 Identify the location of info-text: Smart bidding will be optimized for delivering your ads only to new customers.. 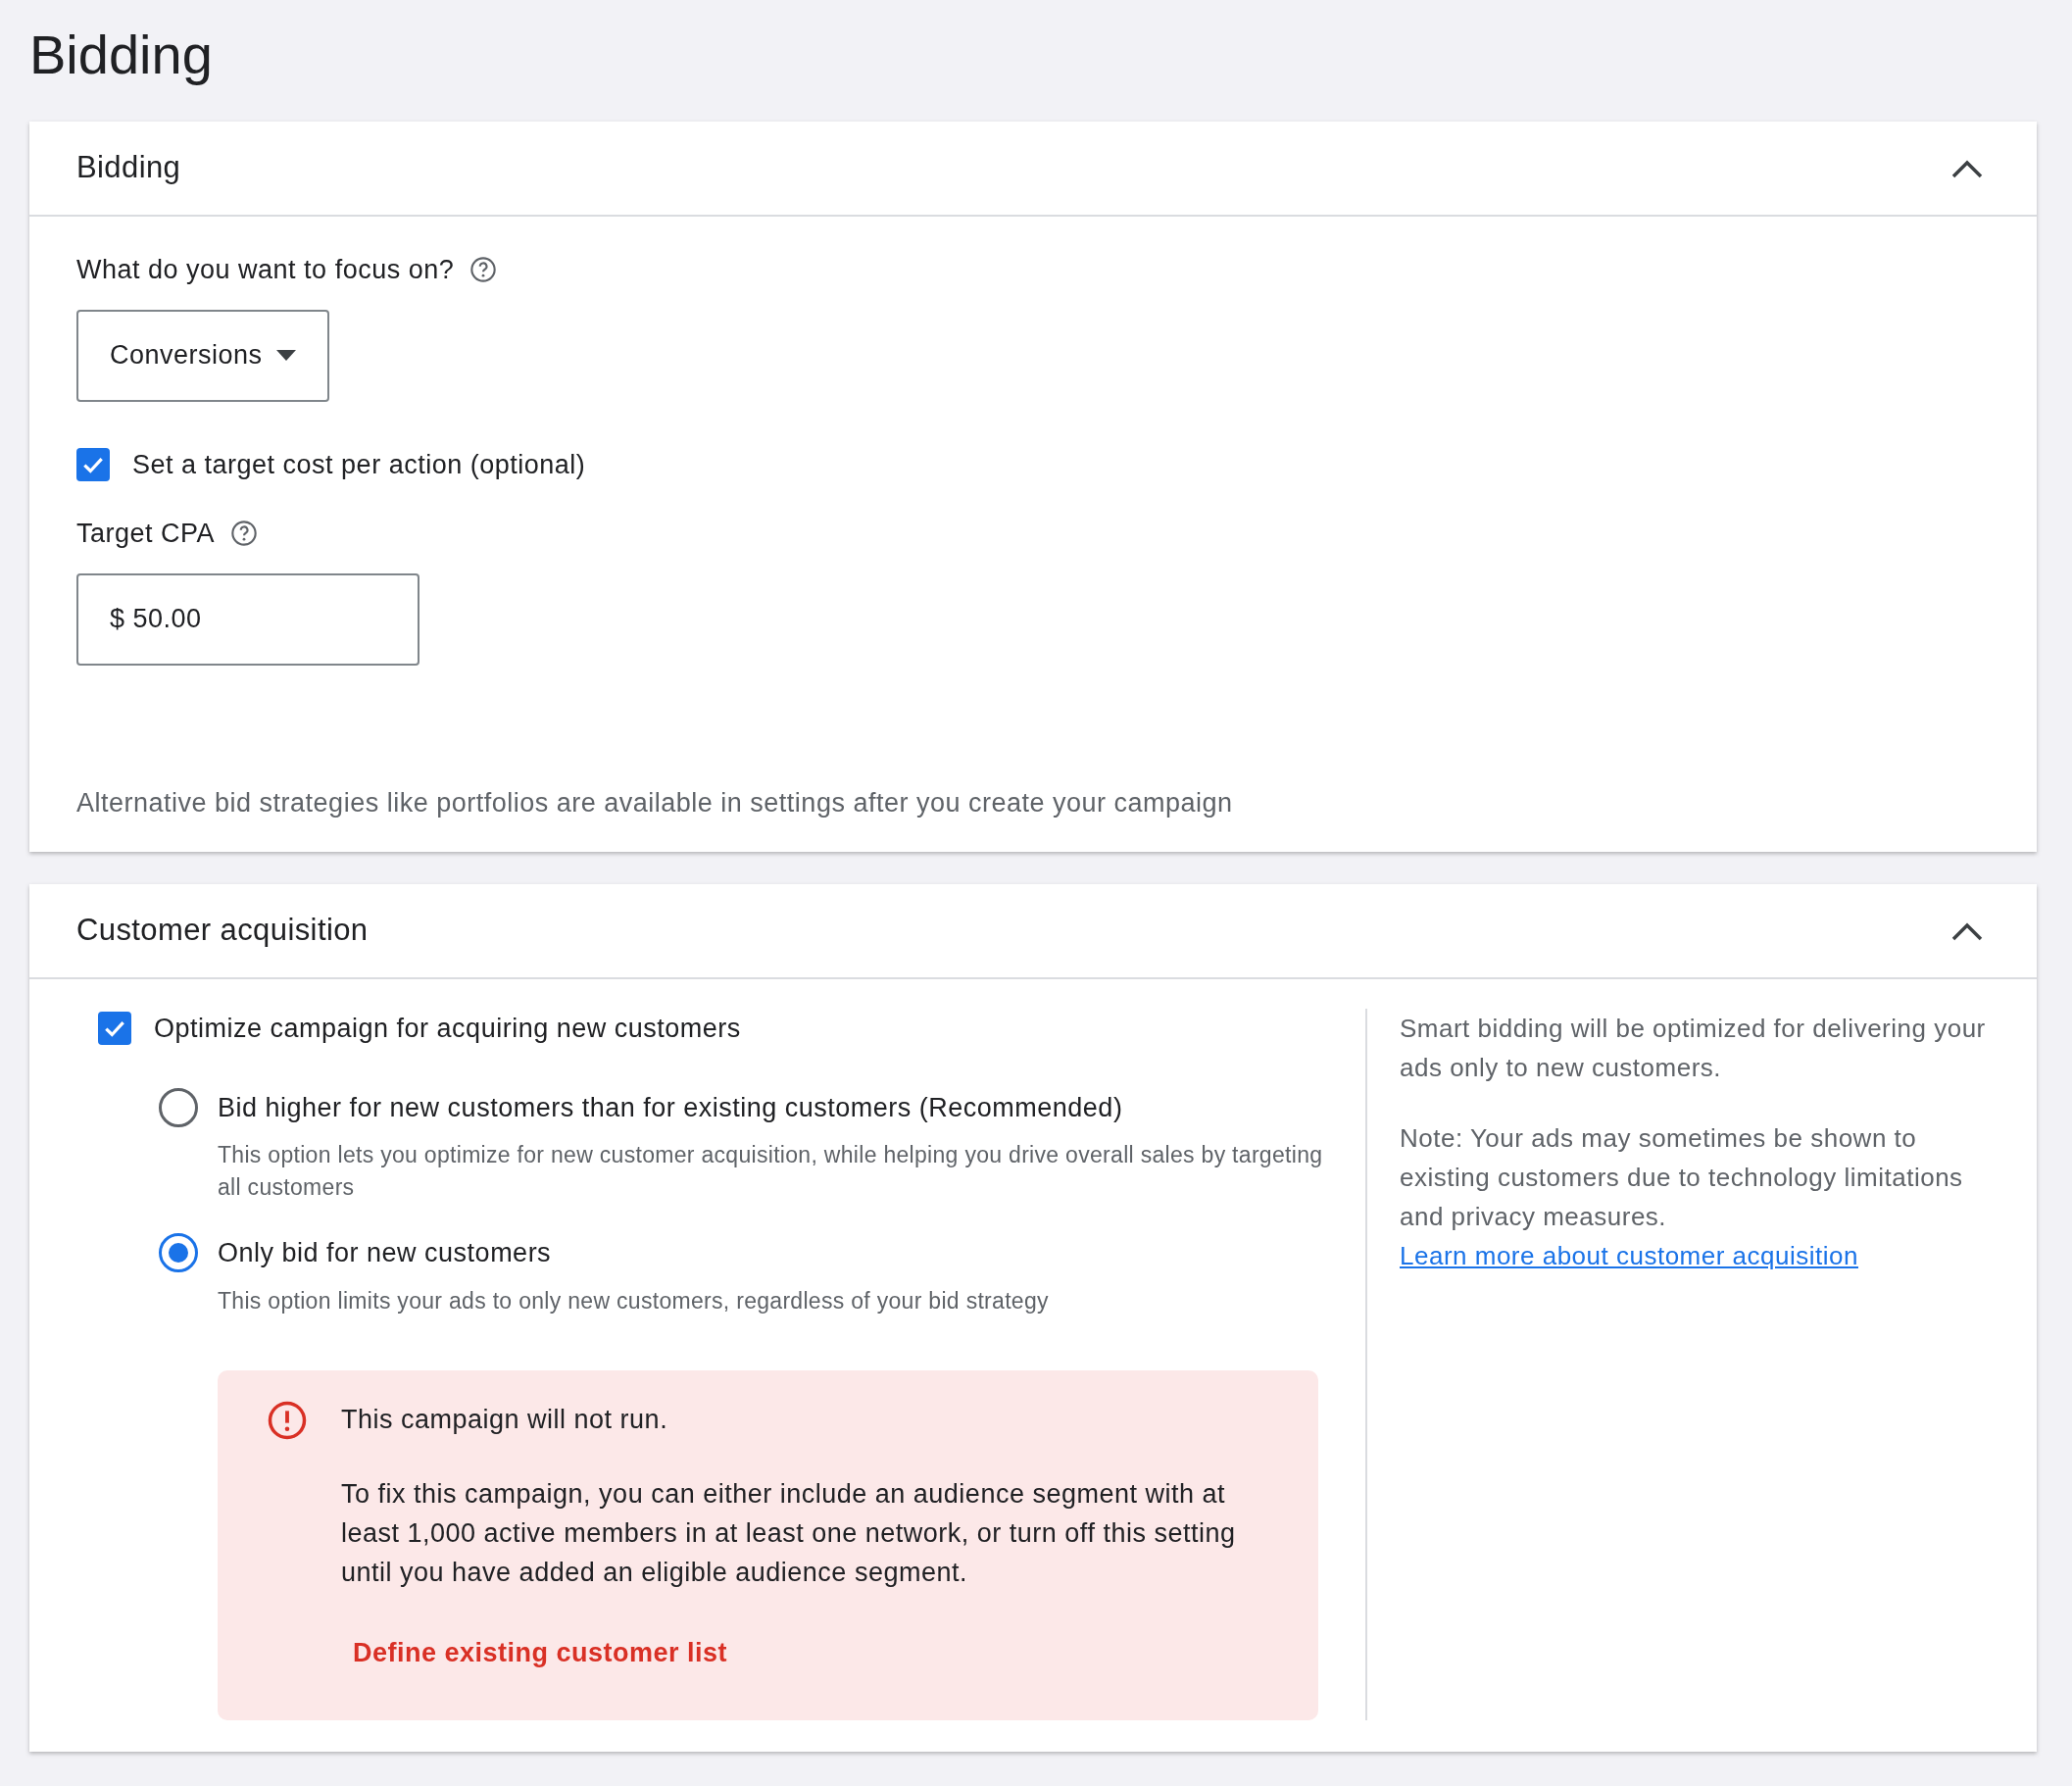
(1693, 1048).